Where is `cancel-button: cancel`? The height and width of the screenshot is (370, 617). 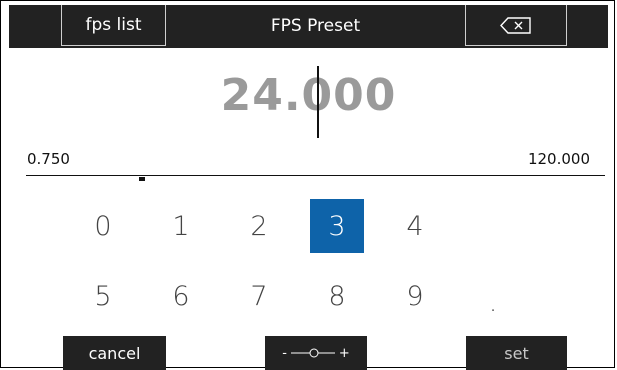
cancel-button: cancel is located at coordinates (114, 353).